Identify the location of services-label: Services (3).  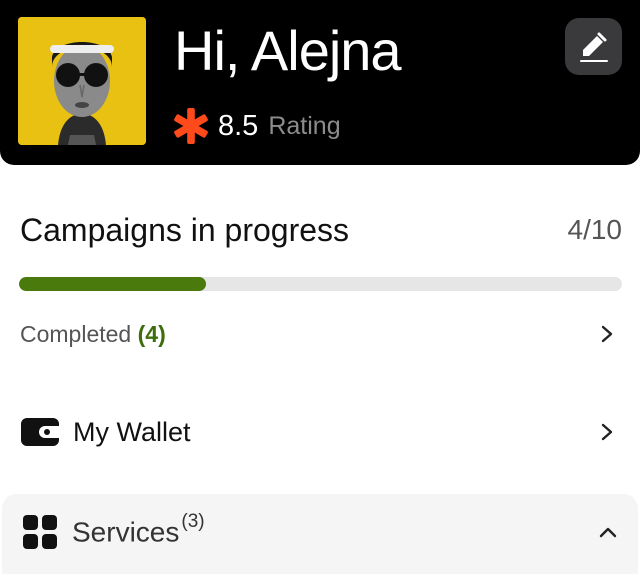
(138, 529).